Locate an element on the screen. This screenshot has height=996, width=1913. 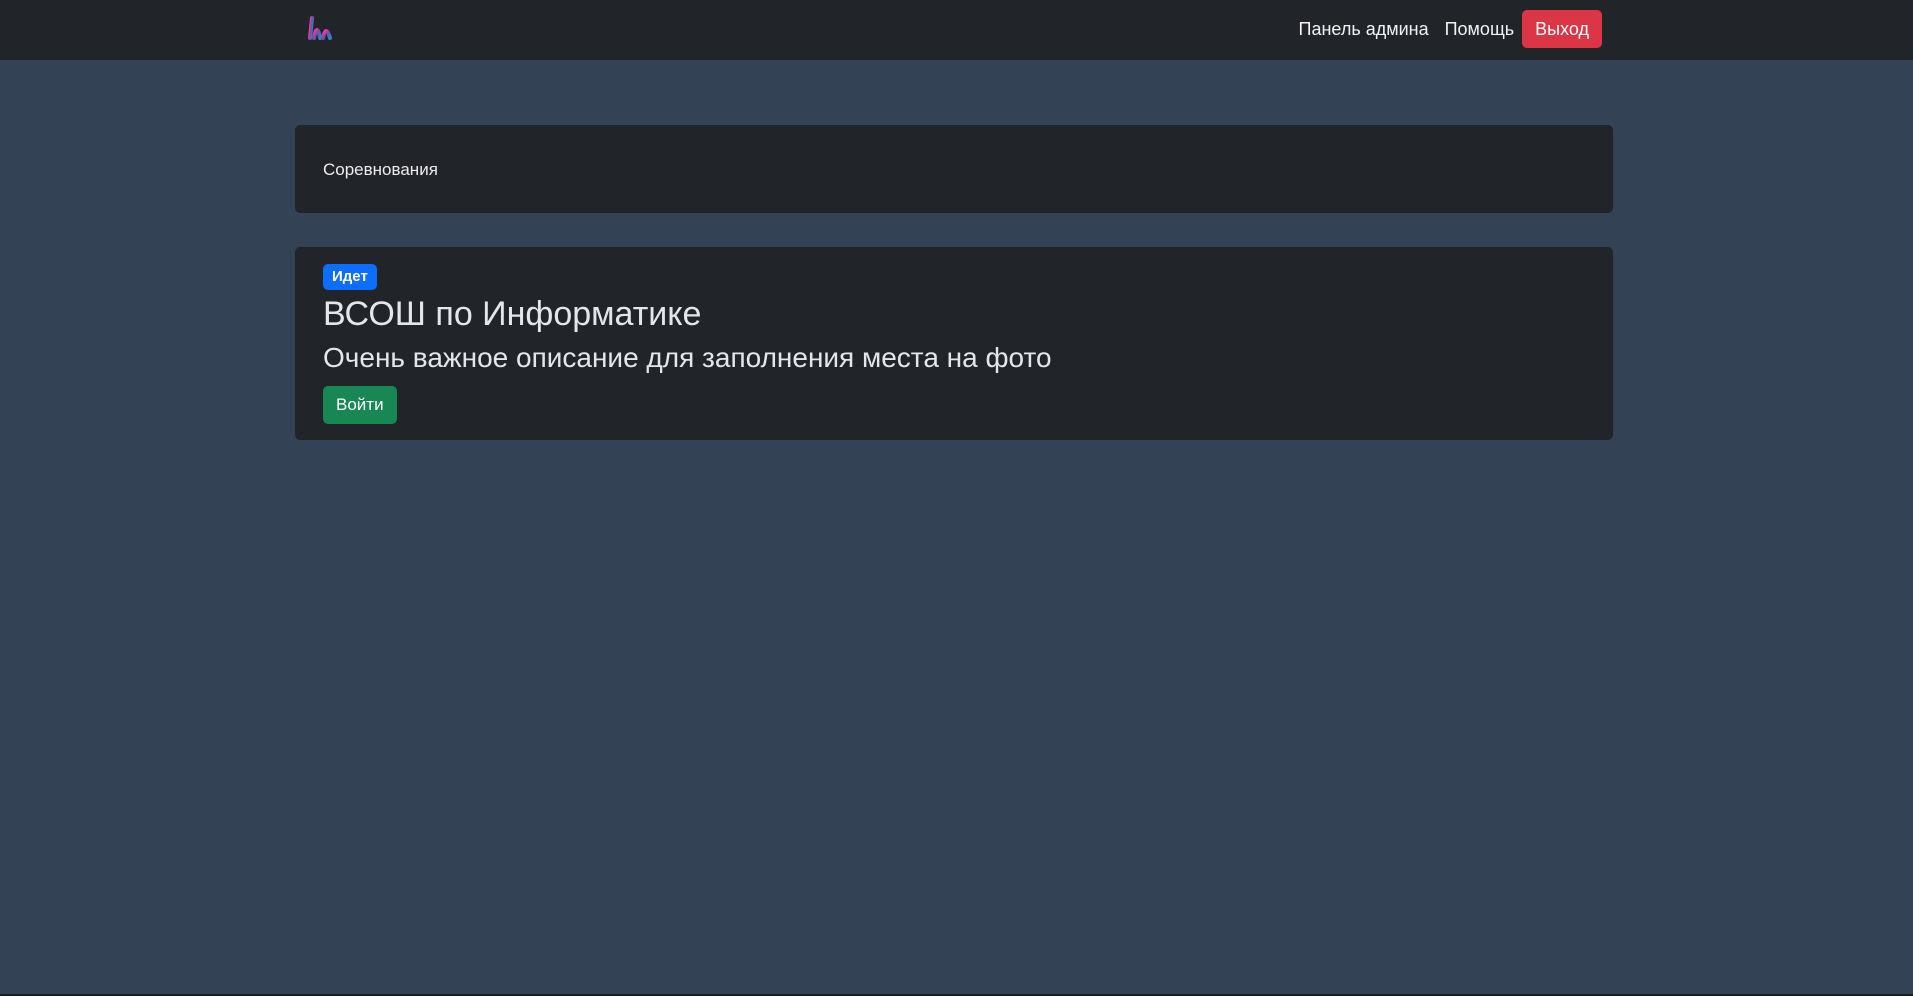
nav-link-help: Помощь is located at coordinates (1480, 29).